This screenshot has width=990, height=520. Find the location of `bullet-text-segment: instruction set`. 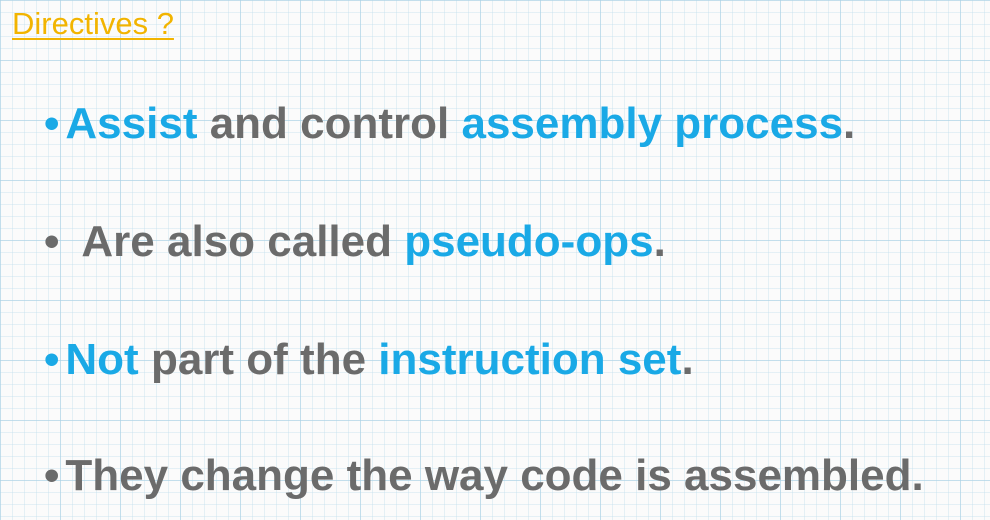

bullet-text-segment: instruction set is located at coordinates (530, 359).